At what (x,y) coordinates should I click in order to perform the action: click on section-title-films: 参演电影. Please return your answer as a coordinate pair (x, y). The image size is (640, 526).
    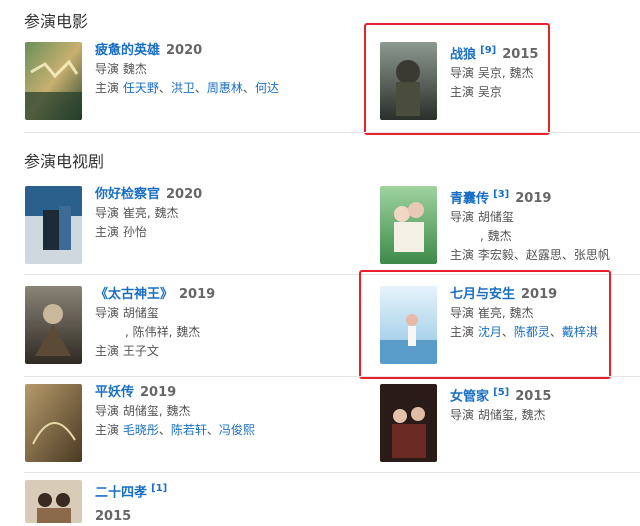
    Looking at the image, I should click on (56, 21).